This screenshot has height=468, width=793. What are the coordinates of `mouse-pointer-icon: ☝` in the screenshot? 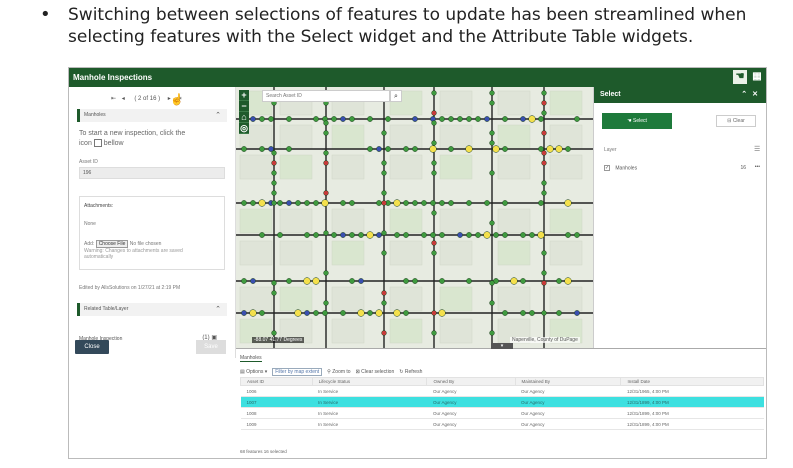 It's located at (177, 100).